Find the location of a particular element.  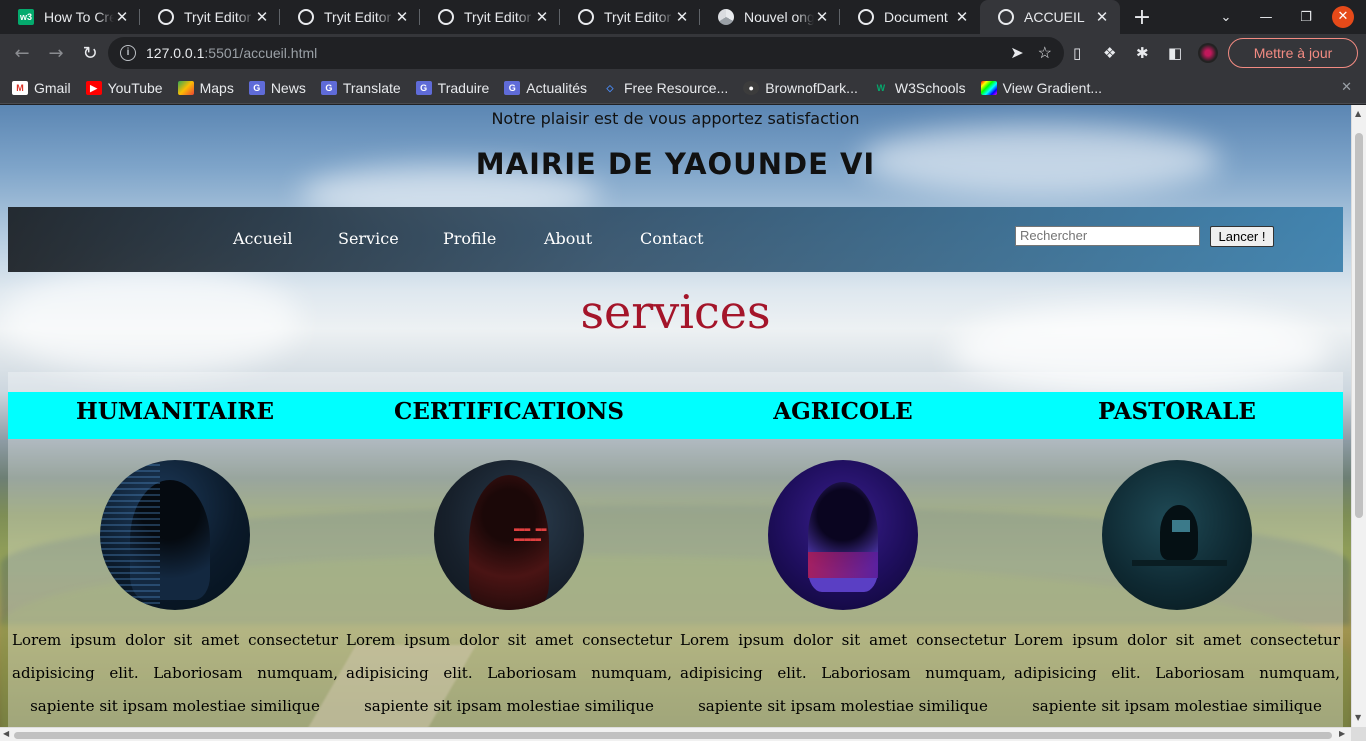

tab-active: ACCUEIL ✕ is located at coordinates (1050, 17).